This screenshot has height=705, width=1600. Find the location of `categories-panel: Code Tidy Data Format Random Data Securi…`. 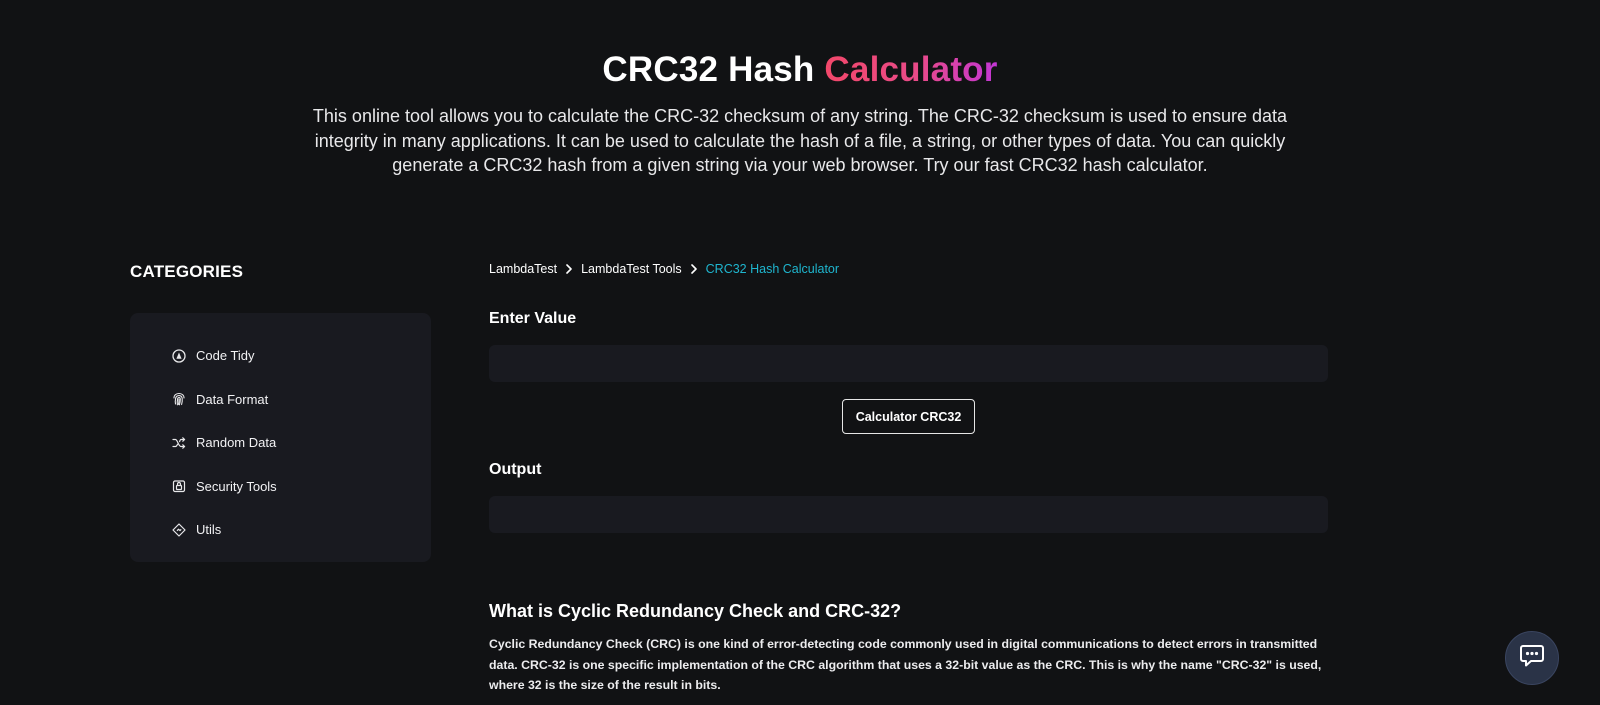

categories-panel: Code Tidy Data Format Random Data Securi… is located at coordinates (280, 437).